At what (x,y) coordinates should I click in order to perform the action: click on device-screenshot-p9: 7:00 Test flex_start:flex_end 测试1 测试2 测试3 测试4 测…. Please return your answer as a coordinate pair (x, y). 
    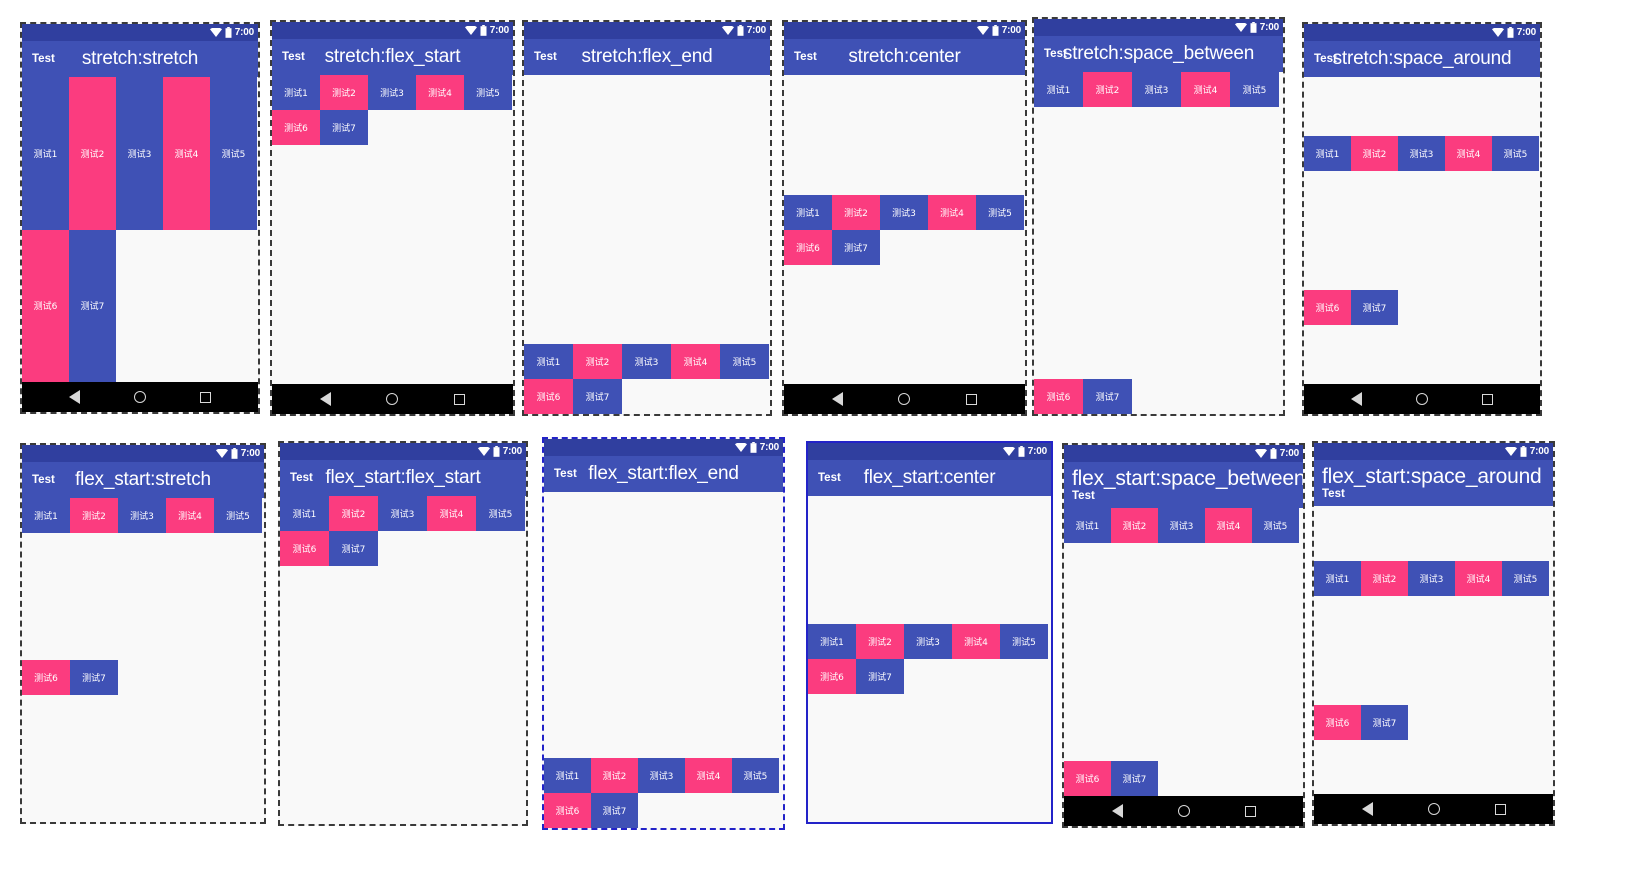
    Looking at the image, I should click on (663, 633).